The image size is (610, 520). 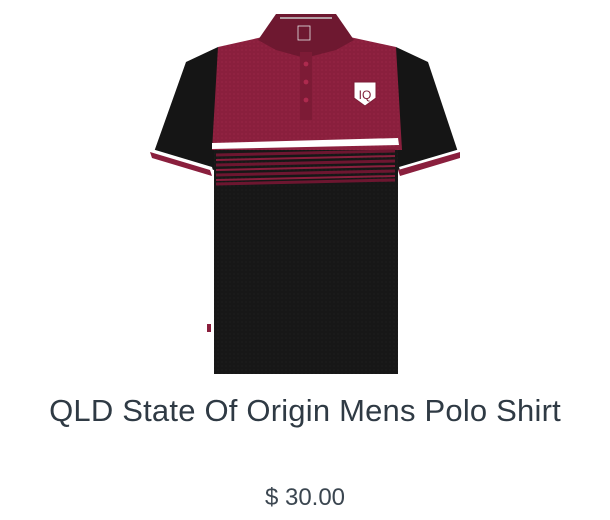 What do you see at coordinates (305, 411) in the screenshot?
I see `product-title: QLD State Of Origin Mens Polo Shirt` at bounding box center [305, 411].